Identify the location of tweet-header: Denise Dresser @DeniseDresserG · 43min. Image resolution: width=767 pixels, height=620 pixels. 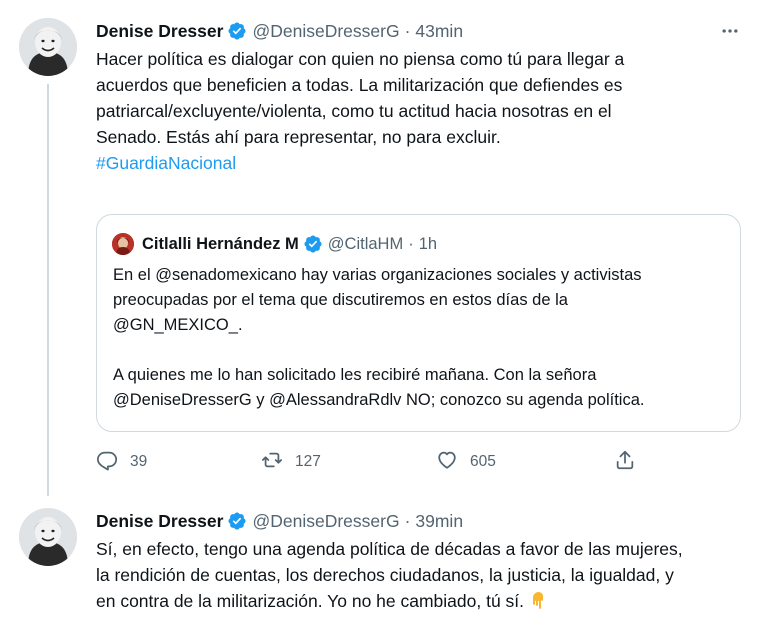
(279, 31).